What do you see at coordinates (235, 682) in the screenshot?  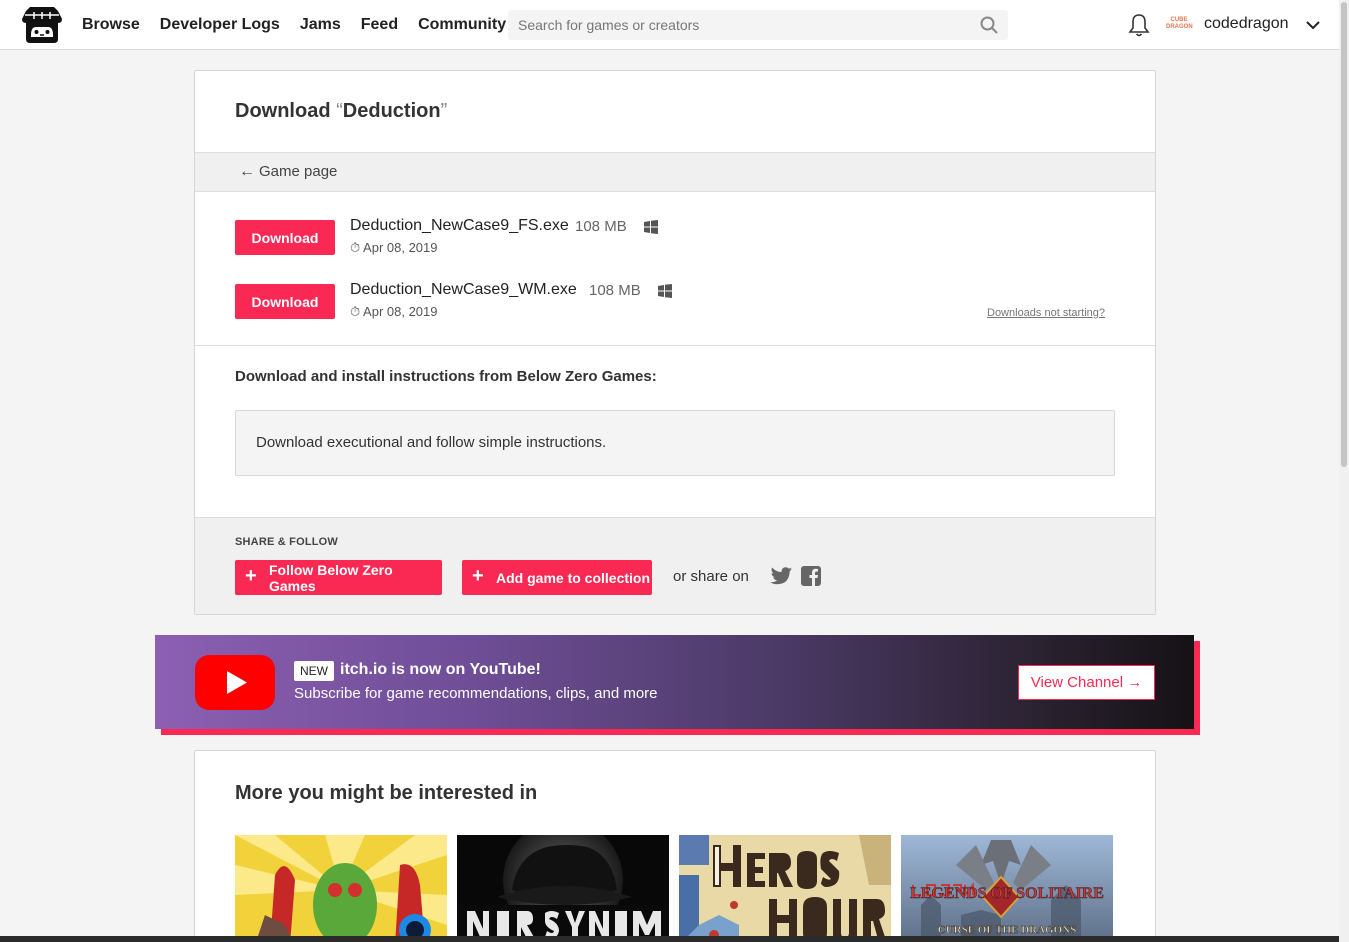 I see `youtube-logo-icon` at bounding box center [235, 682].